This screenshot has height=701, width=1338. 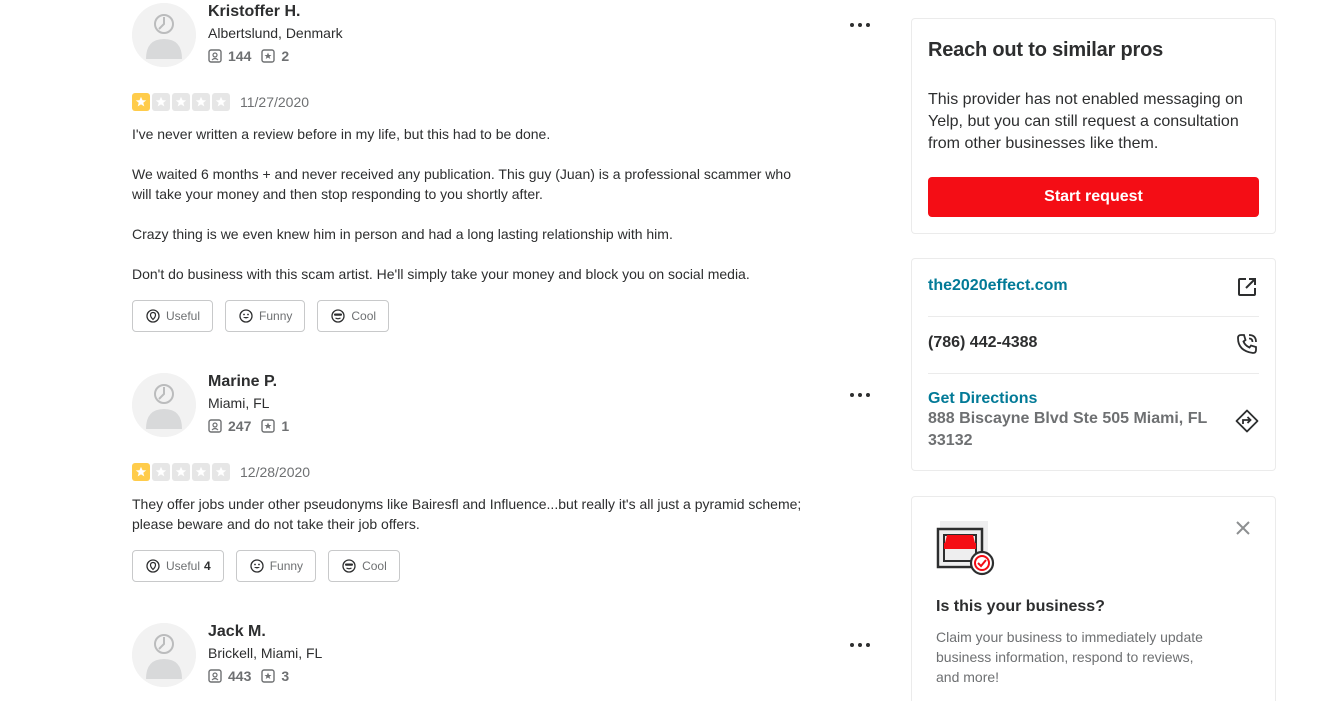 What do you see at coordinates (1247, 421) in the screenshot?
I see `directions-icon` at bounding box center [1247, 421].